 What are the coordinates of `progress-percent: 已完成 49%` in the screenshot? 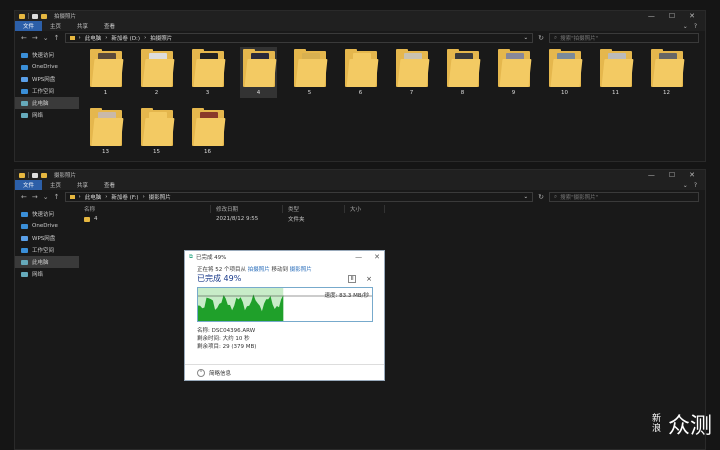 It's located at (219, 278).